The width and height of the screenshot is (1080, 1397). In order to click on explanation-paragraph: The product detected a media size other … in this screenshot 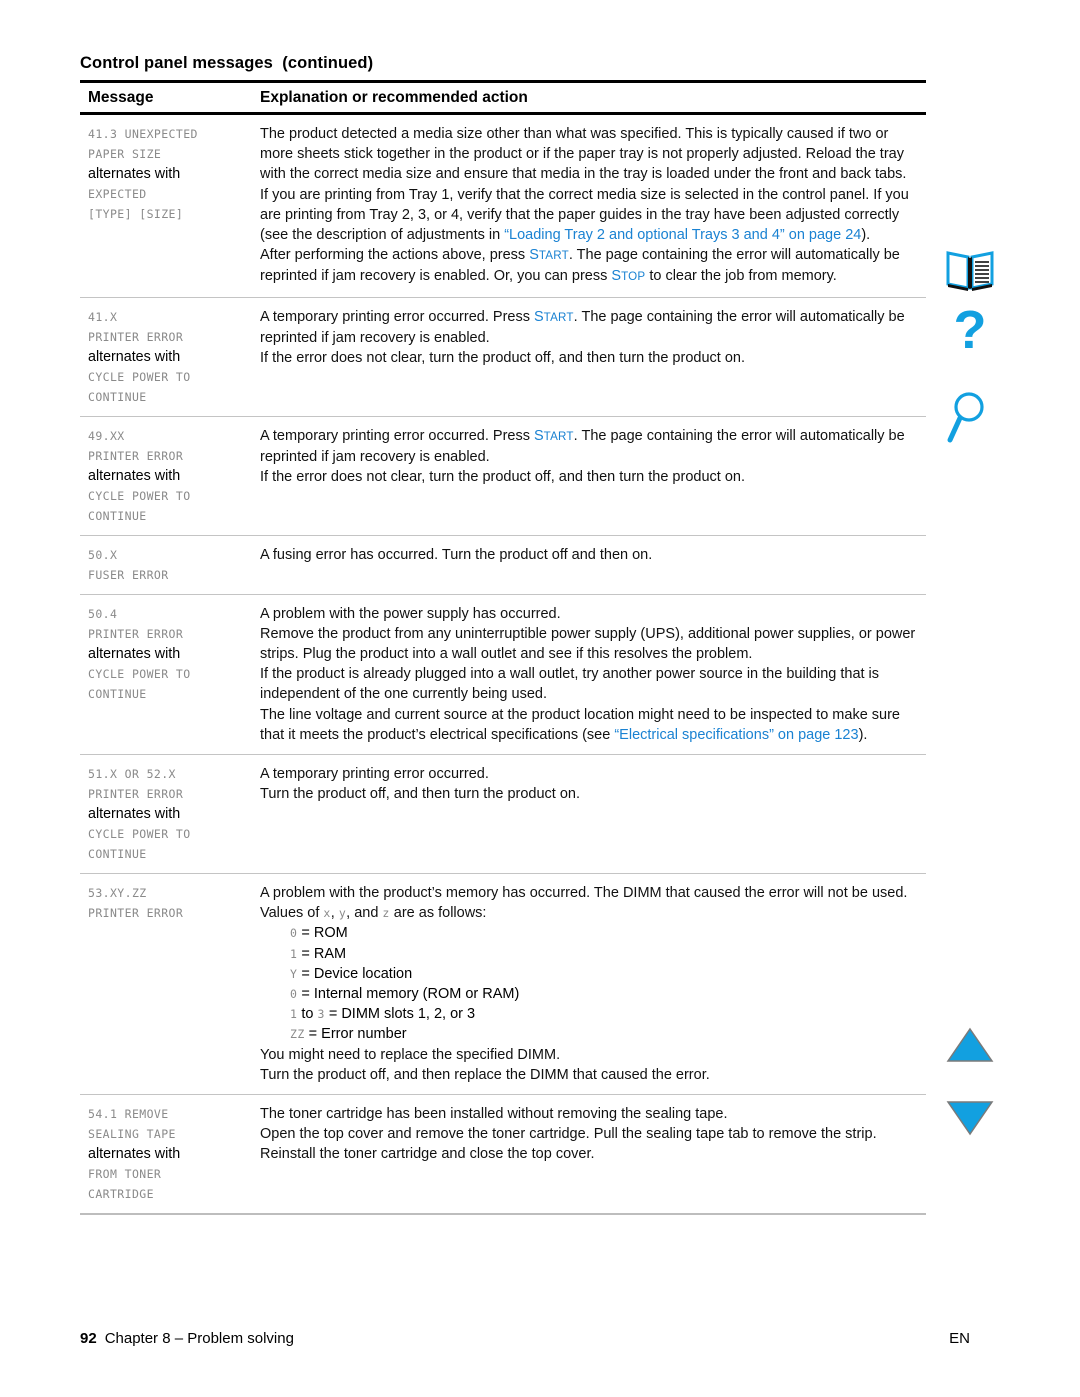, I will do `click(583, 154)`.